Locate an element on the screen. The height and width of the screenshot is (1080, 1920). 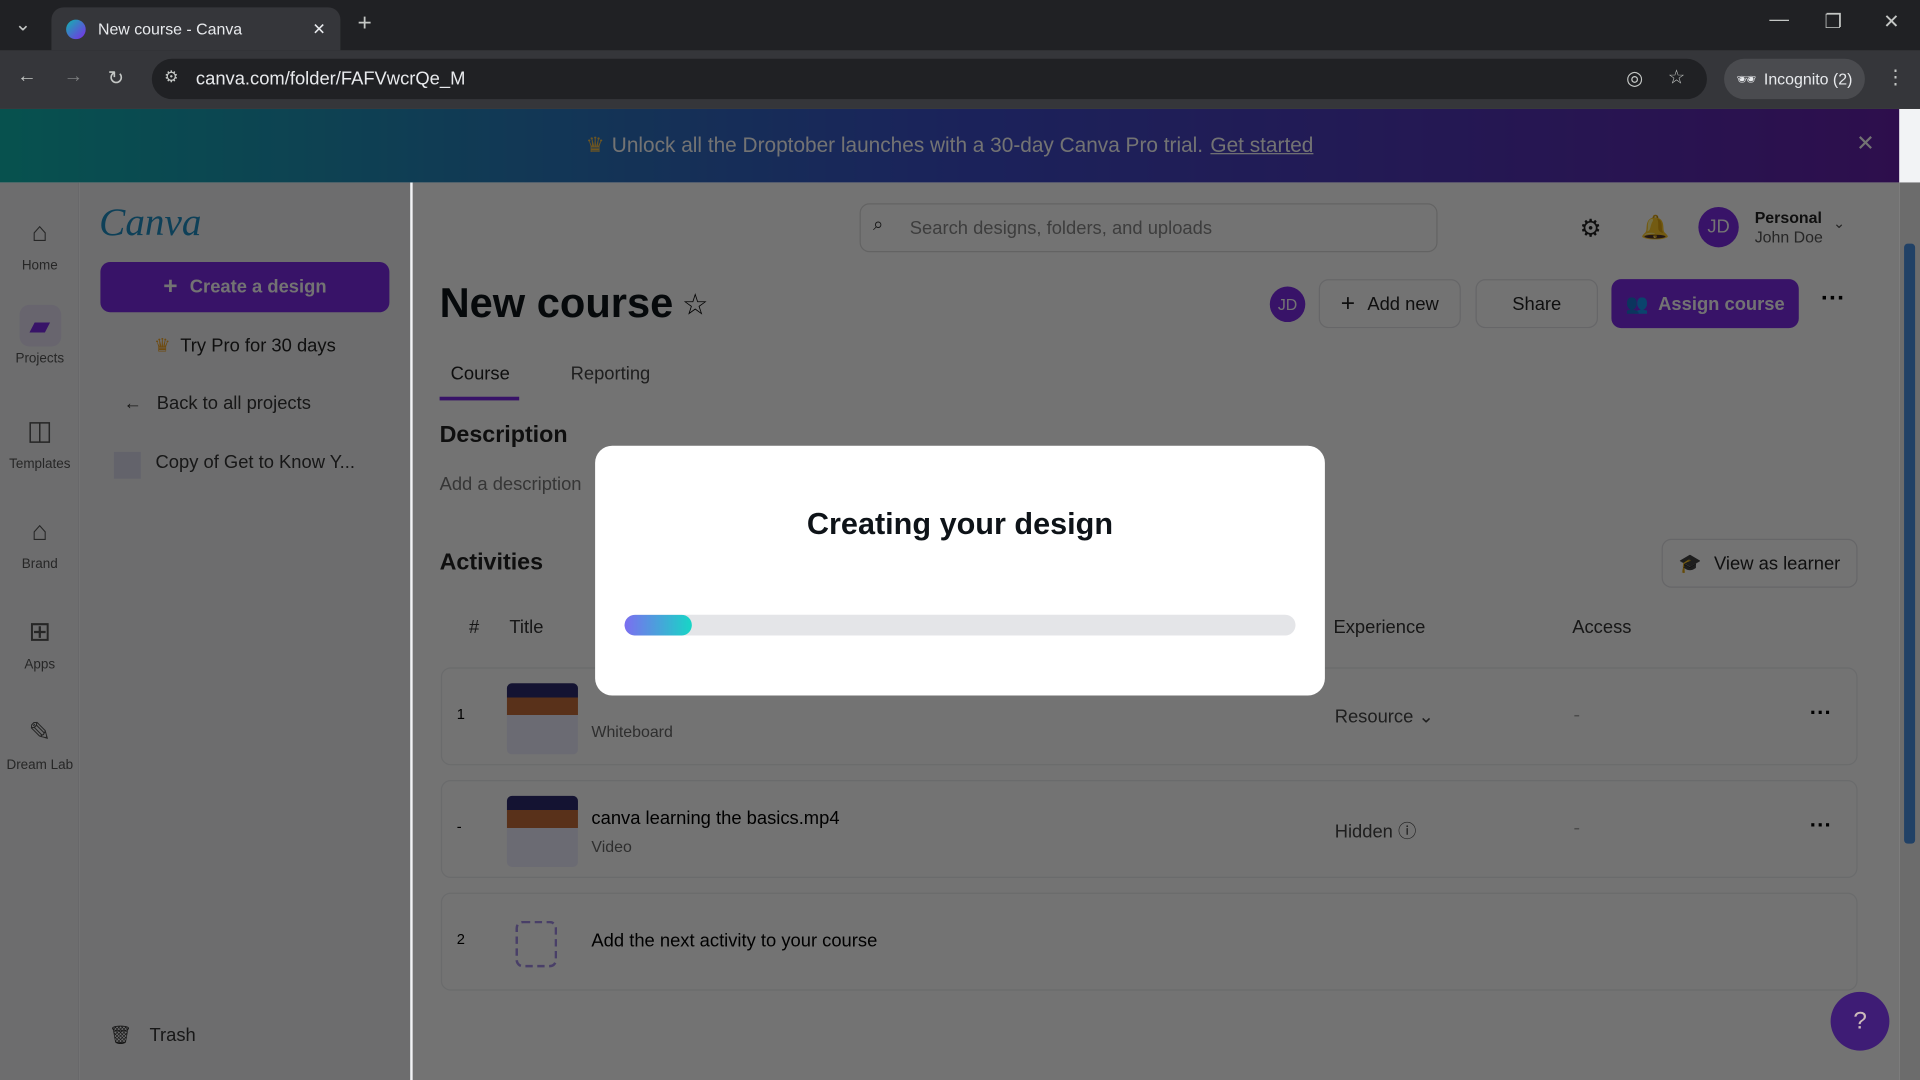
address-bar: ⚙ canva.com/folder/FAFVwcrQe_M ◎ ☆ is located at coordinates (929, 79).